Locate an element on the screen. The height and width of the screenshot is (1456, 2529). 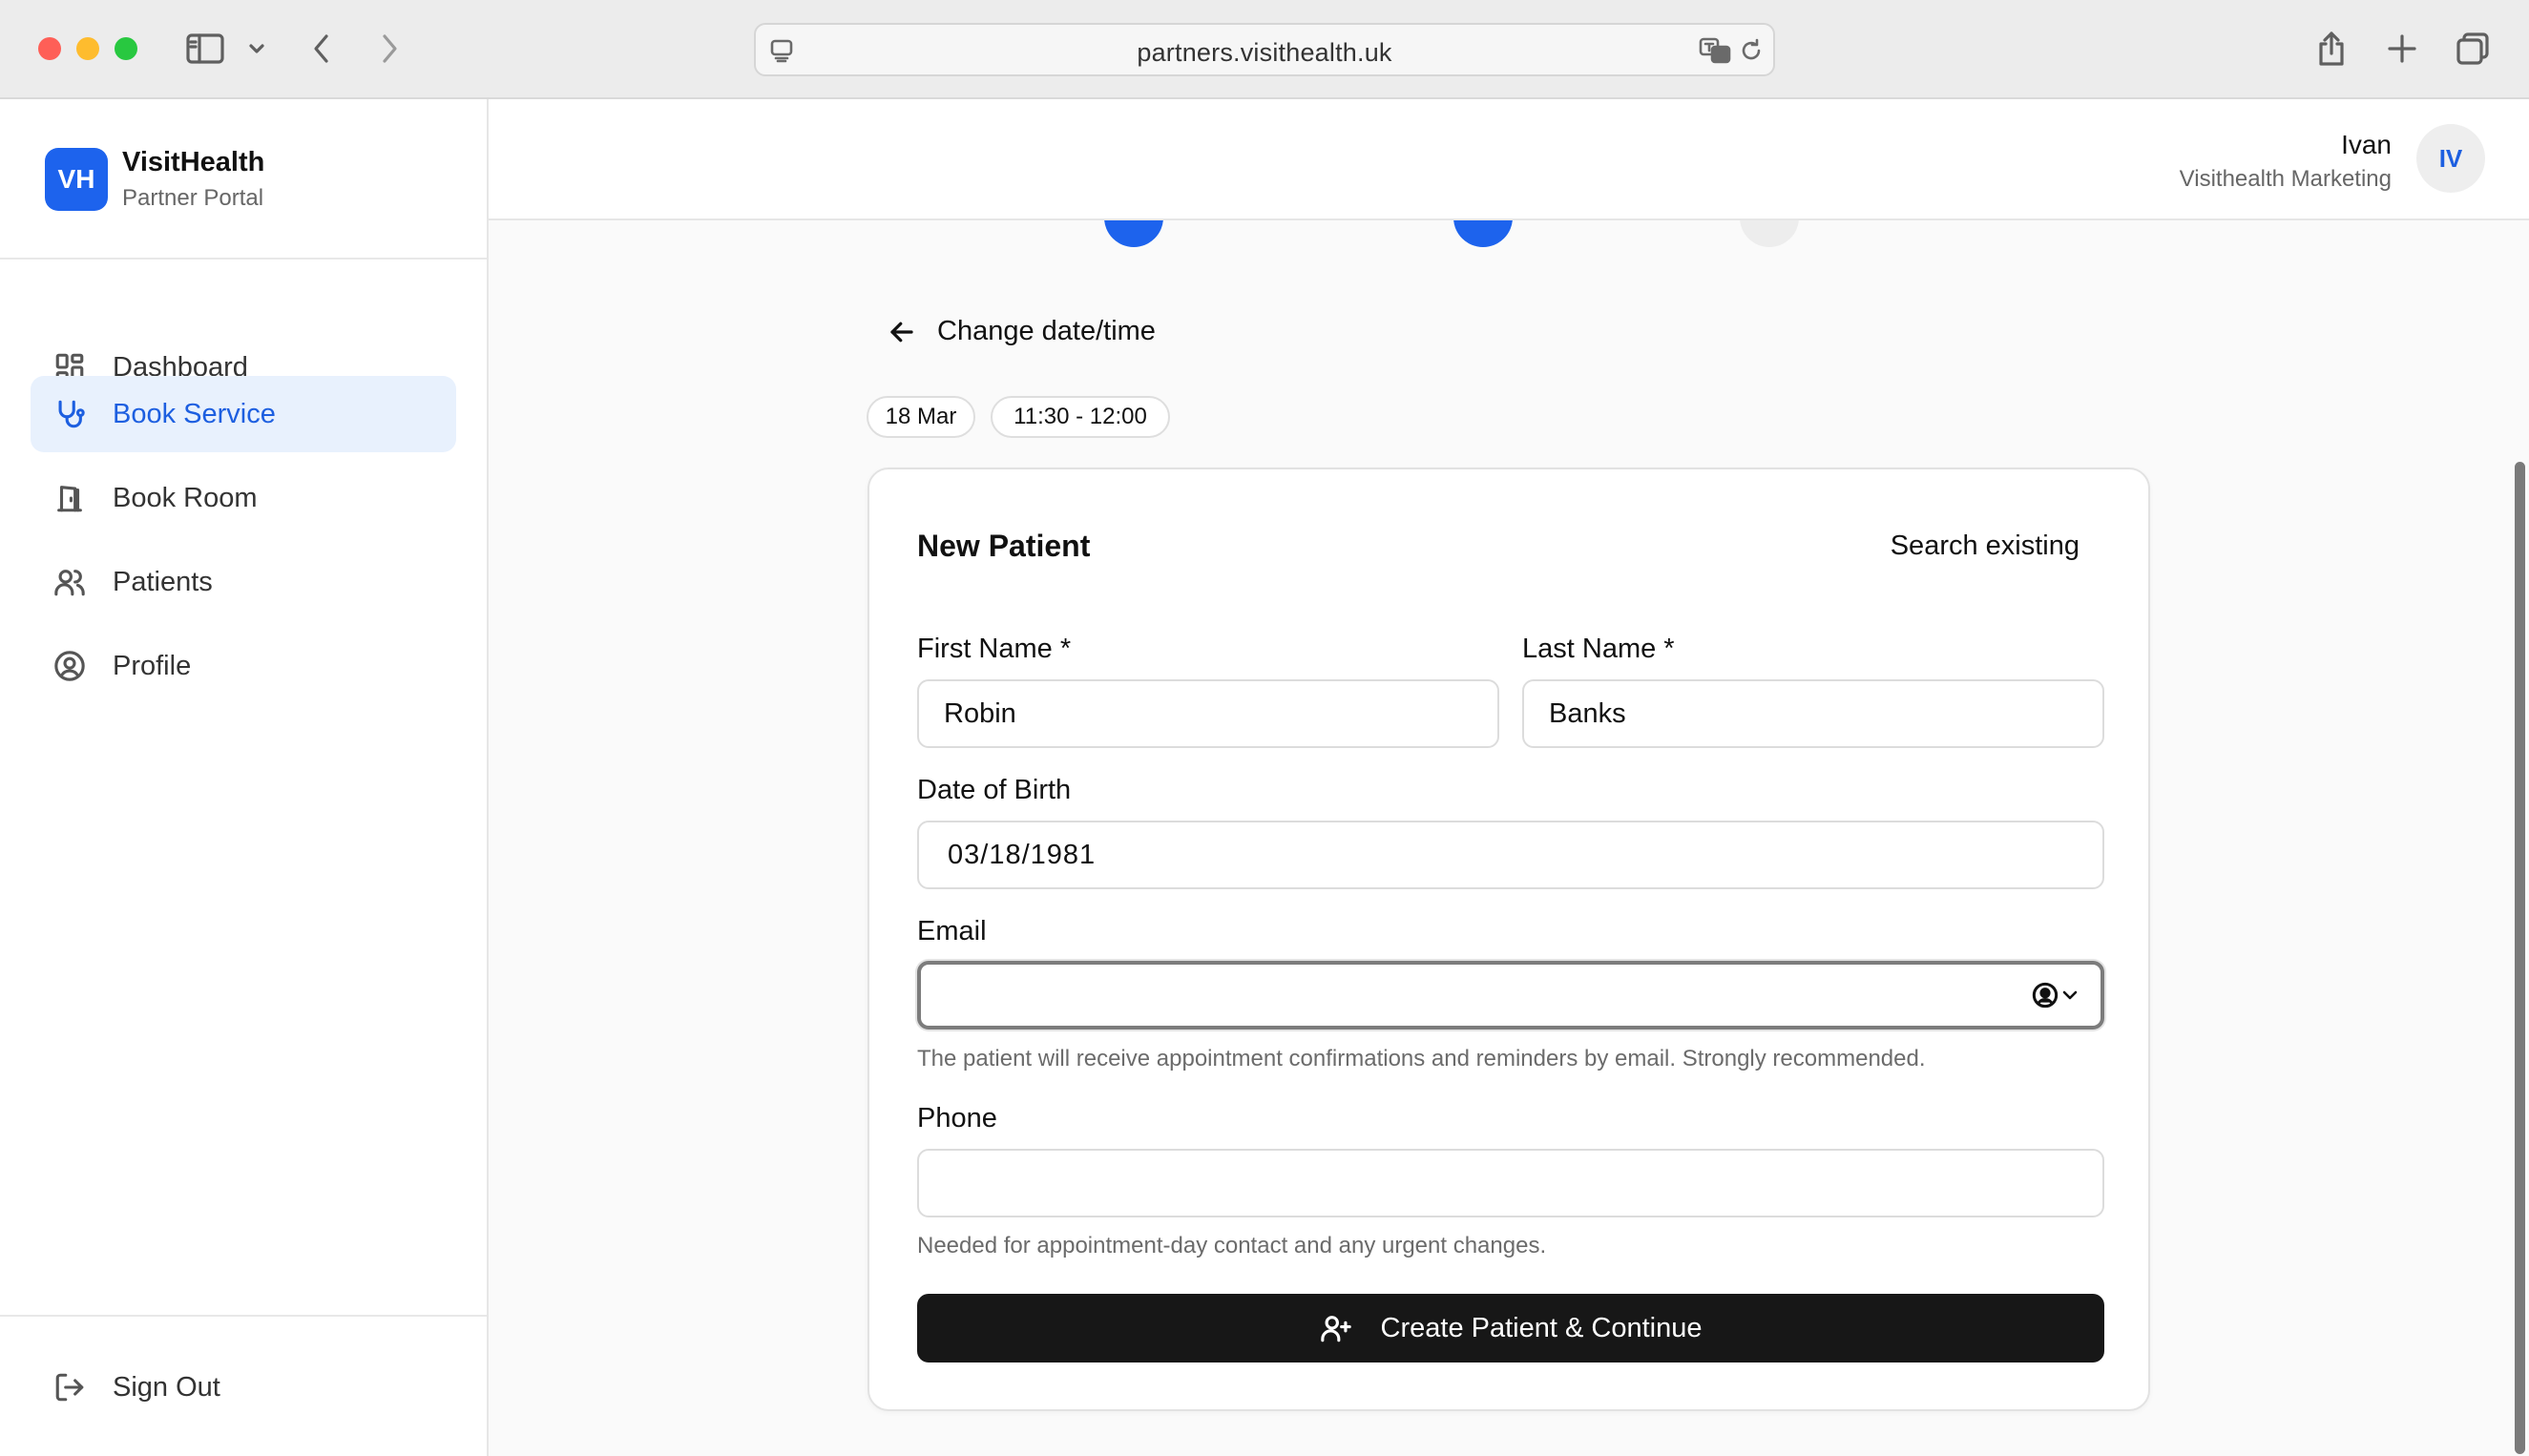
address-bar: partners.visithealth.uk is located at coordinates (1265, 50).